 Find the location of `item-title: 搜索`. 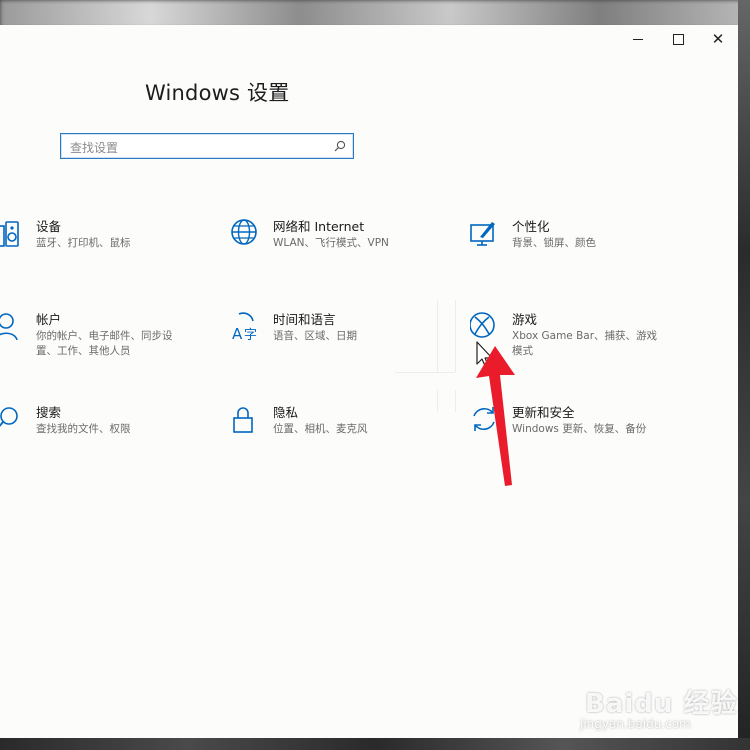

item-title: 搜索 is located at coordinates (49, 412).